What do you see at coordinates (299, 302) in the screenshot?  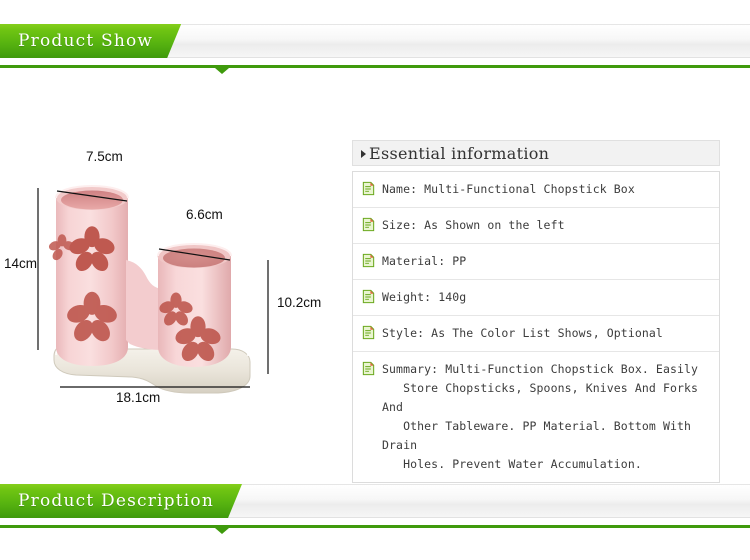 I see `dimension-label-right-height: 10.2cm` at bounding box center [299, 302].